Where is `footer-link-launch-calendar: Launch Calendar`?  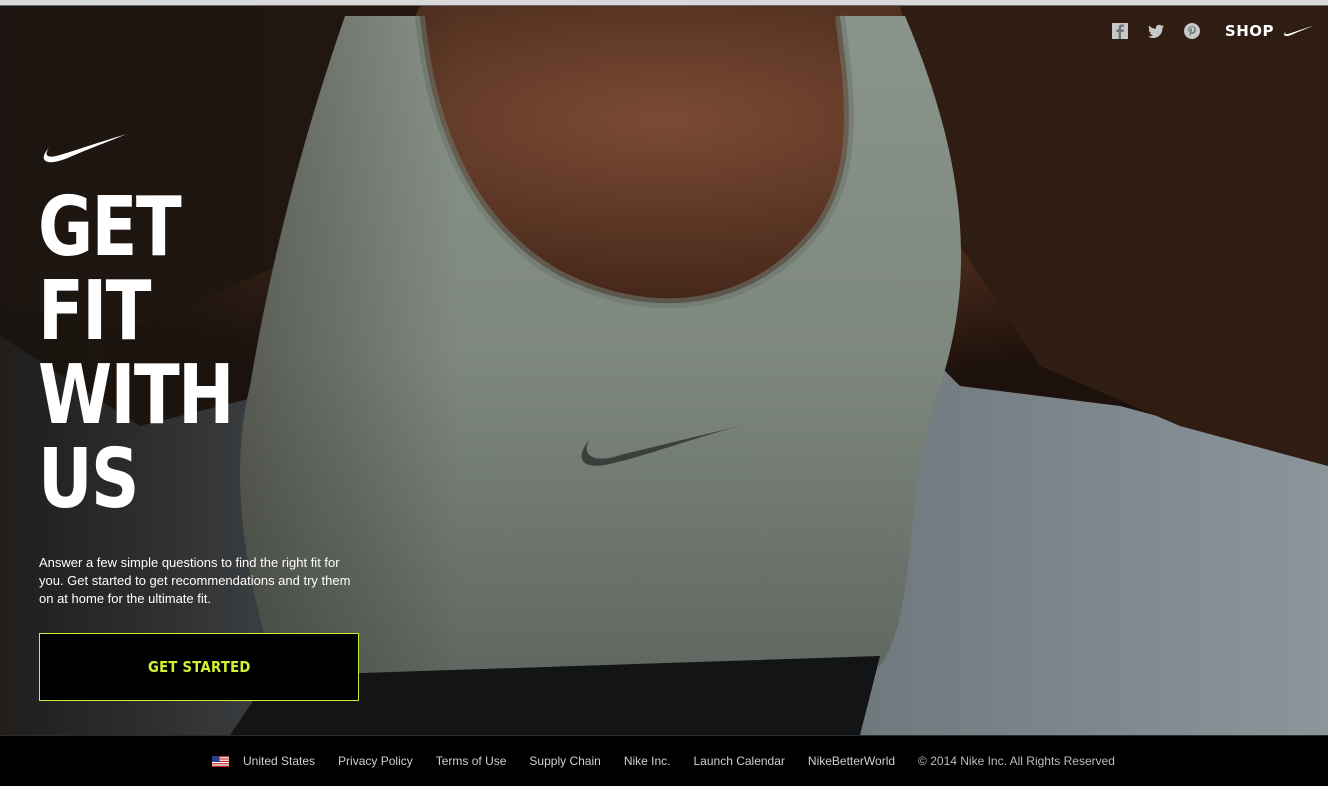 footer-link-launch-calendar: Launch Calendar is located at coordinates (739, 761).